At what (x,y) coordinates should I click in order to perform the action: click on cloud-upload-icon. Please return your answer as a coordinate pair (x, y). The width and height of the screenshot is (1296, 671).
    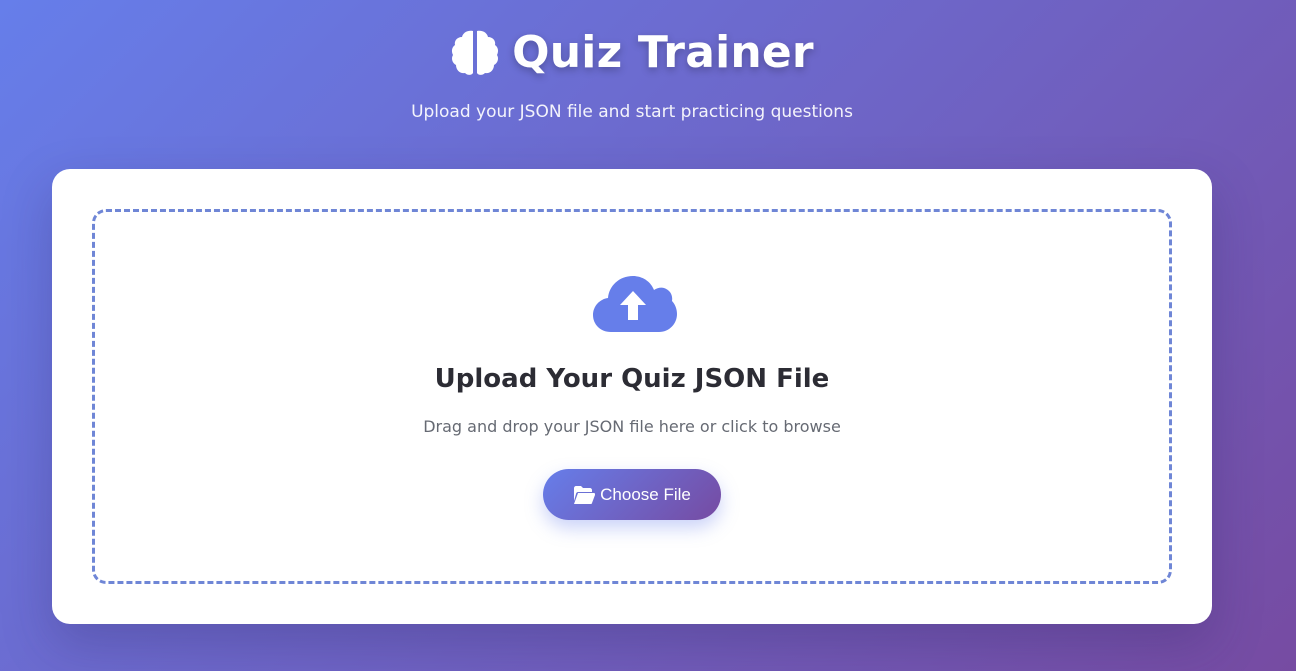
    Looking at the image, I should click on (635, 304).